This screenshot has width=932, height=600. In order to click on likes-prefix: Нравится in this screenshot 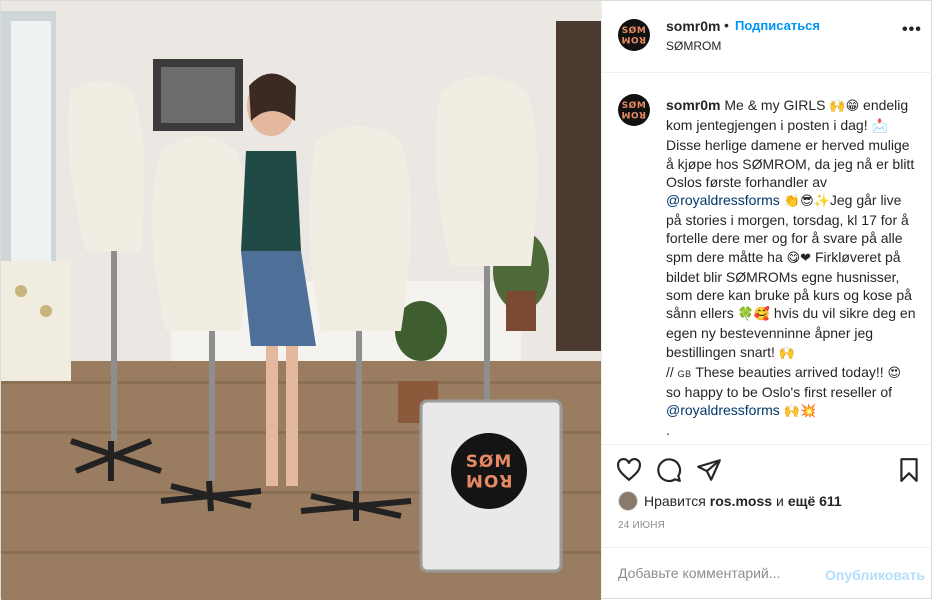, I will do `click(675, 501)`.